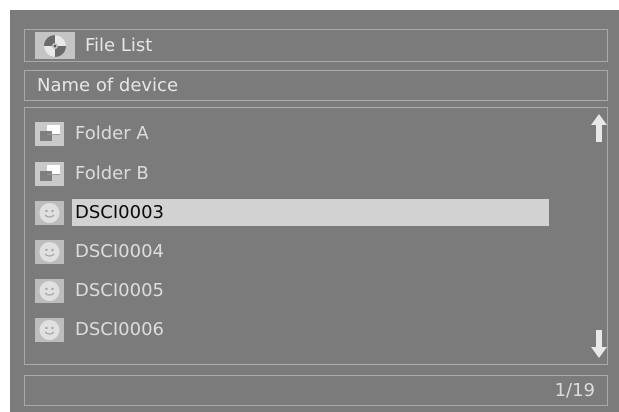 Image resolution: width=619 pixels, height=412 pixels. What do you see at coordinates (119, 290) in the screenshot?
I see `list-item-label: DSCI0005` at bounding box center [119, 290].